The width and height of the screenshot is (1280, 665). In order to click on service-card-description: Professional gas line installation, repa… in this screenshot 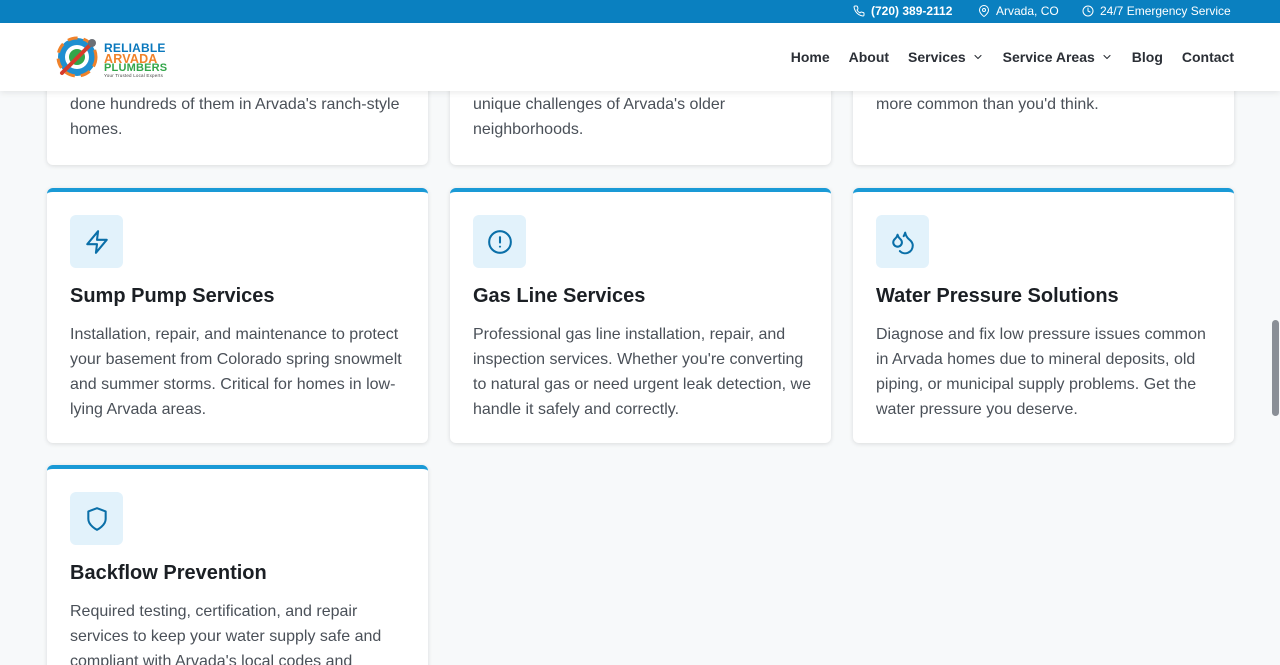, I will do `click(642, 372)`.